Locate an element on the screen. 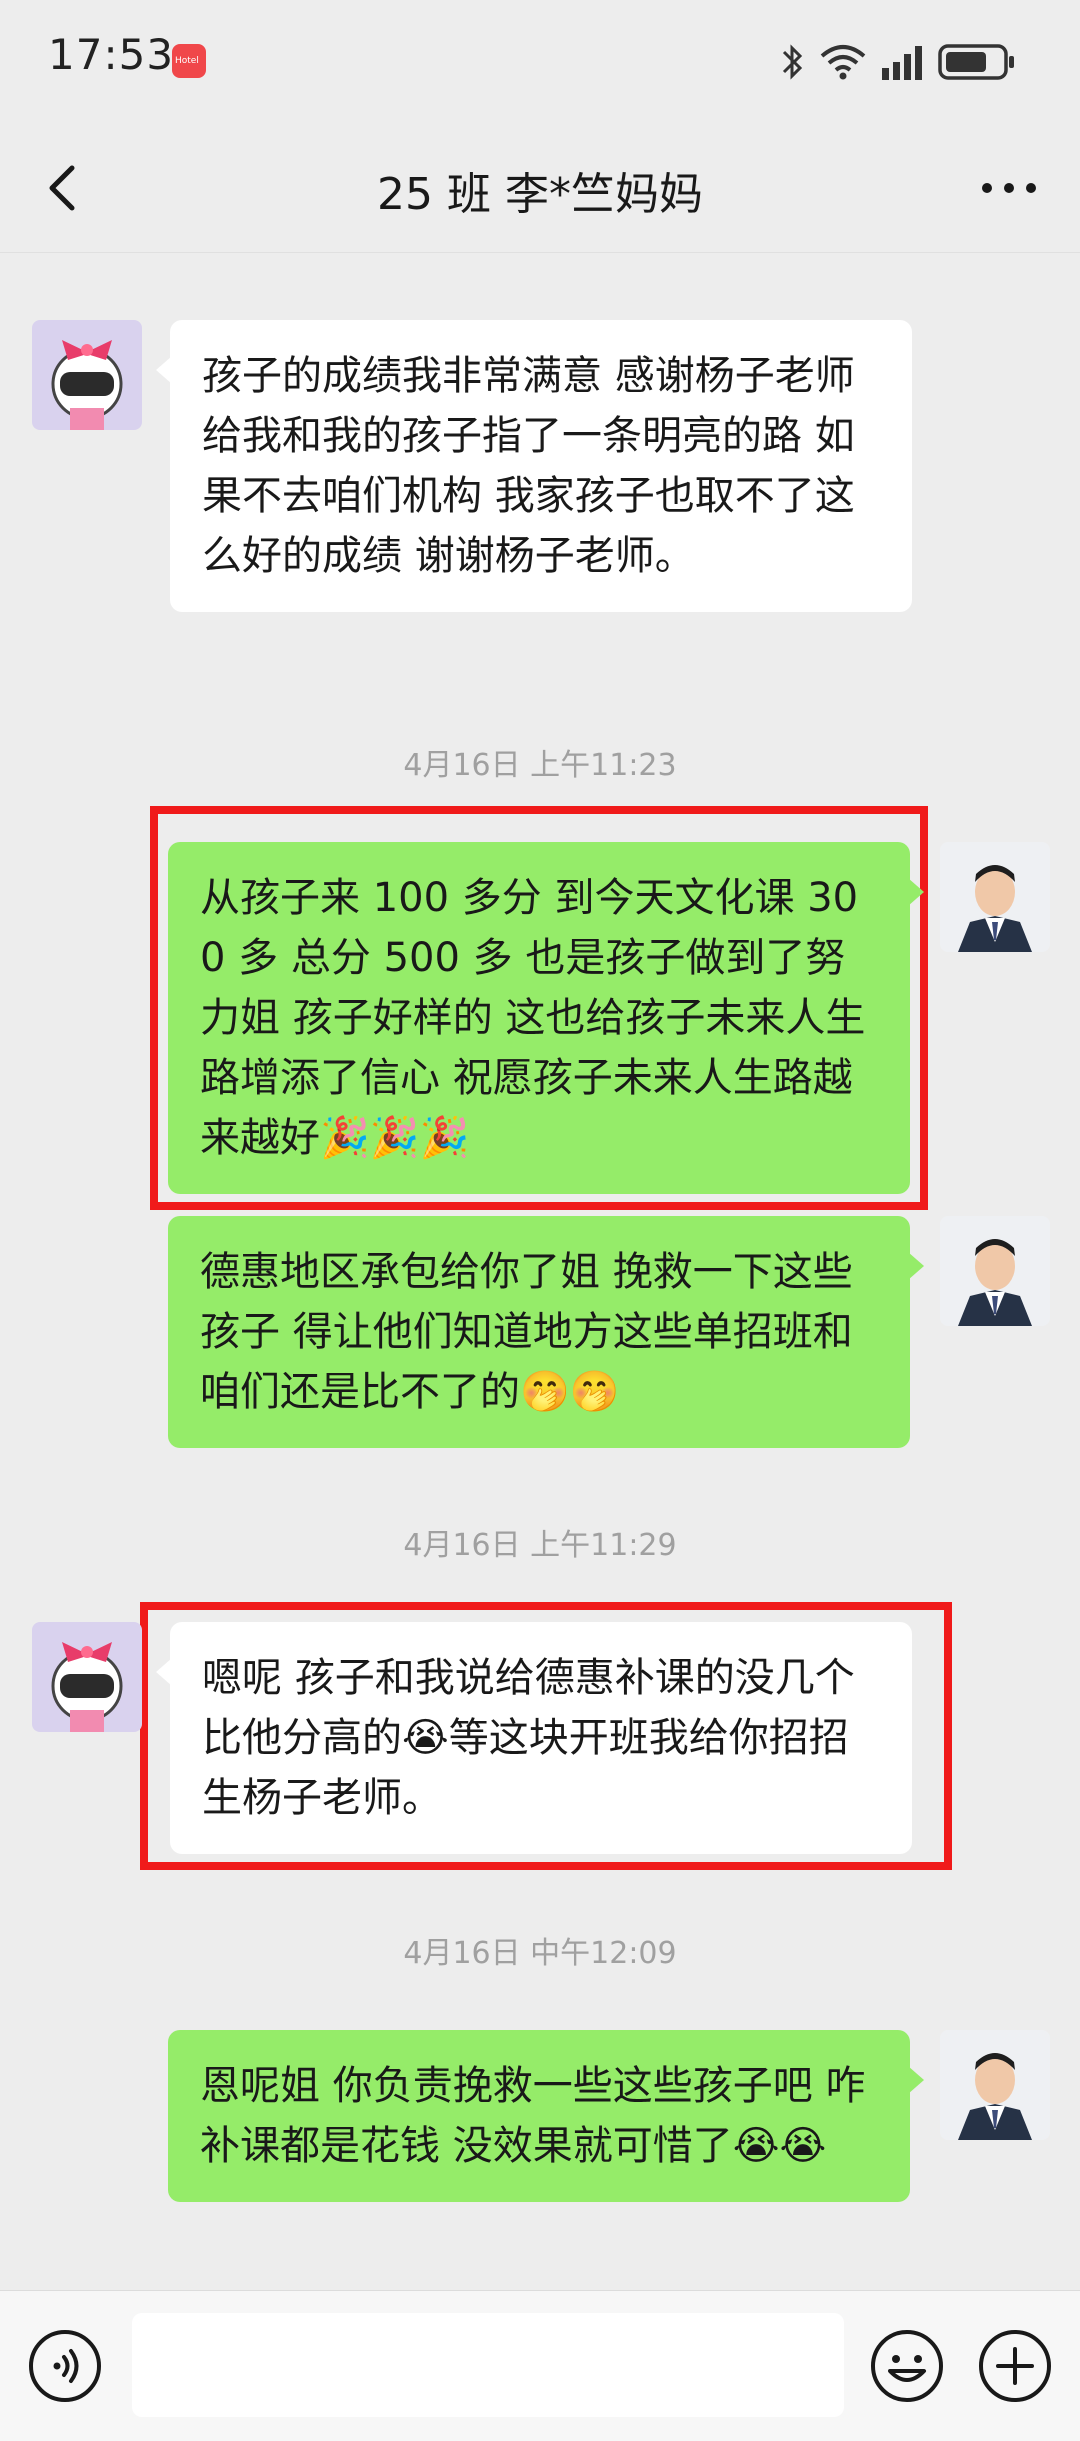  signal-icon is located at coordinates (902, 63).